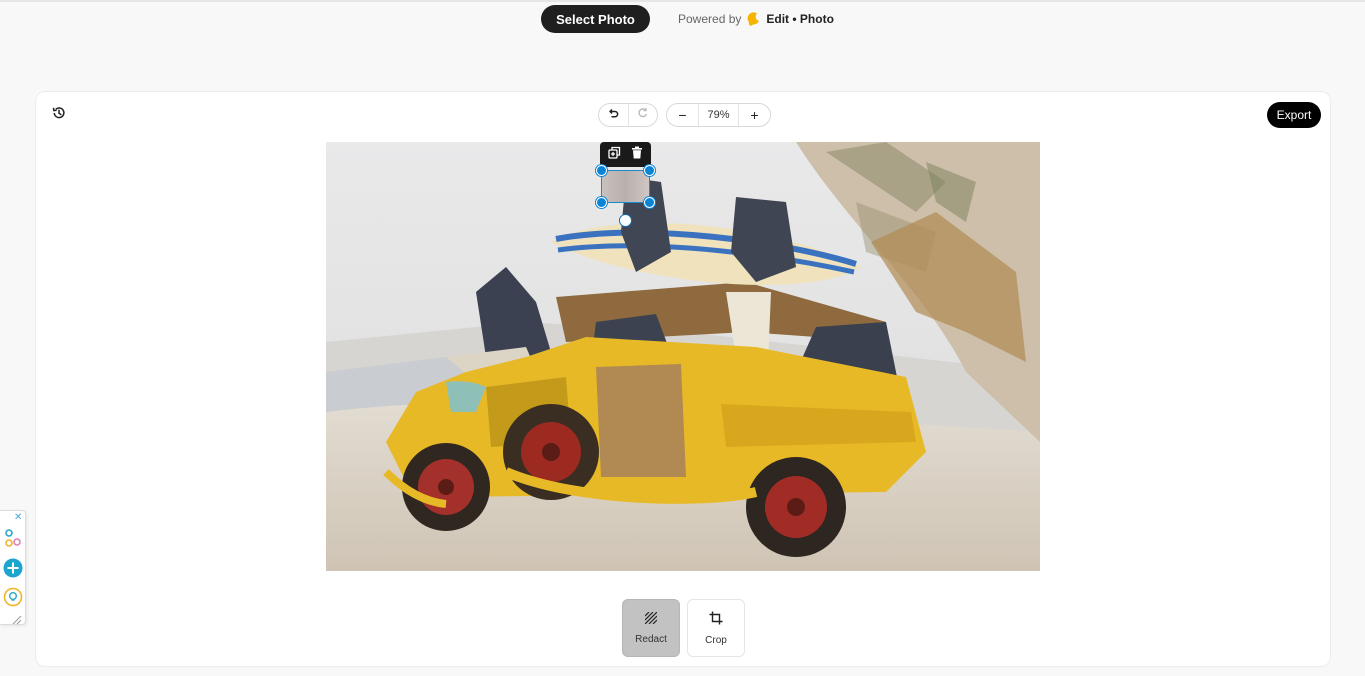 The height and width of the screenshot is (676, 1365). I want to click on zoom-level: 79%, so click(718, 115).